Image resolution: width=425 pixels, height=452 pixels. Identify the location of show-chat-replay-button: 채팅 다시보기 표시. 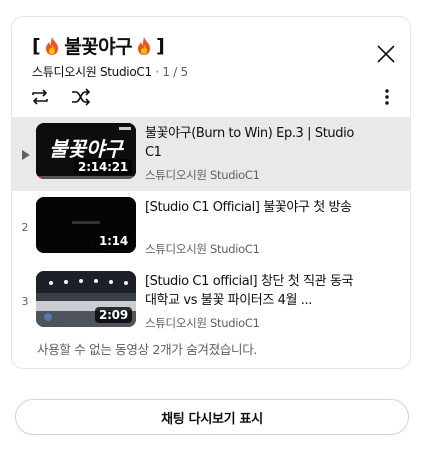
(212, 417).